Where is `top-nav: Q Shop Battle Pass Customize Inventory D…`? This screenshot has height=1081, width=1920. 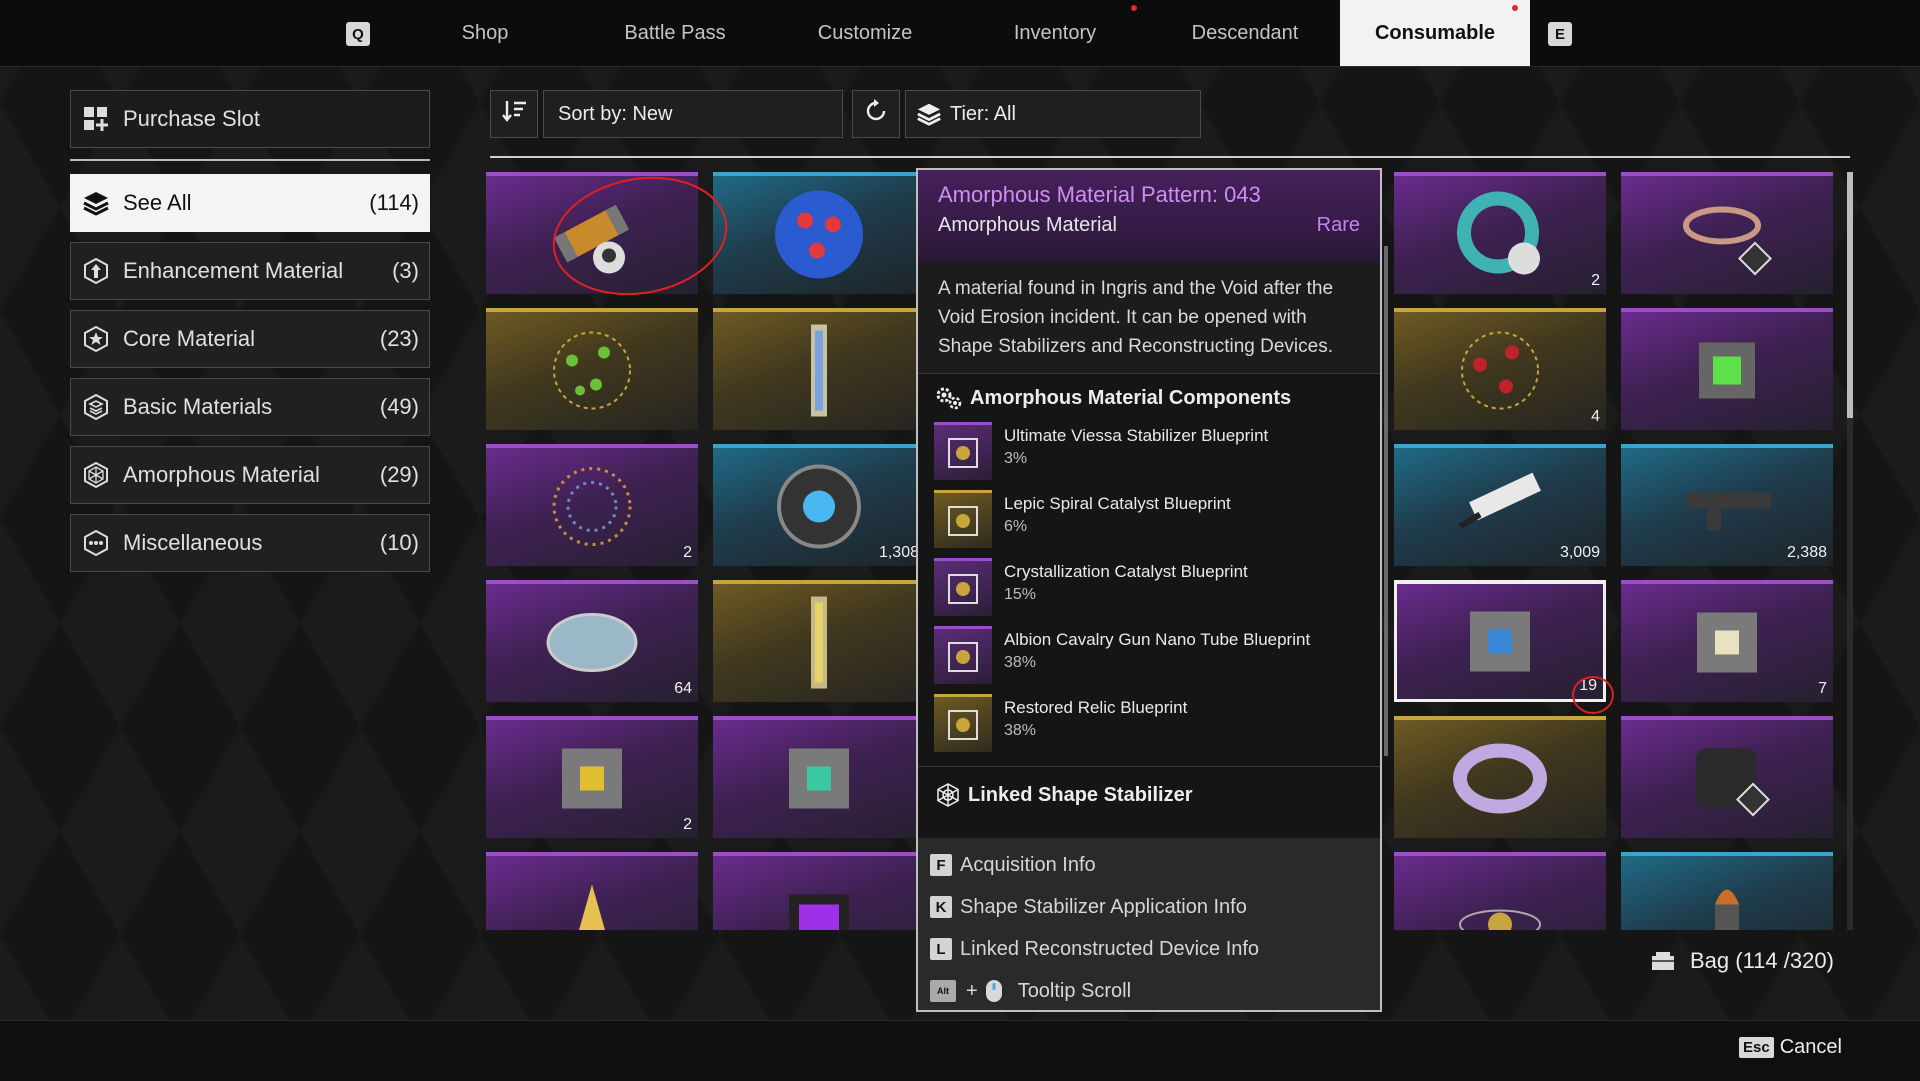 top-nav: Q Shop Battle Pass Customize Inventory D… is located at coordinates (960, 33).